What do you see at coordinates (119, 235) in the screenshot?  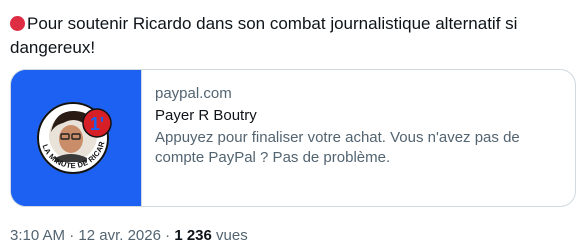 I see `tweet-date: 12 avr. 2026` at bounding box center [119, 235].